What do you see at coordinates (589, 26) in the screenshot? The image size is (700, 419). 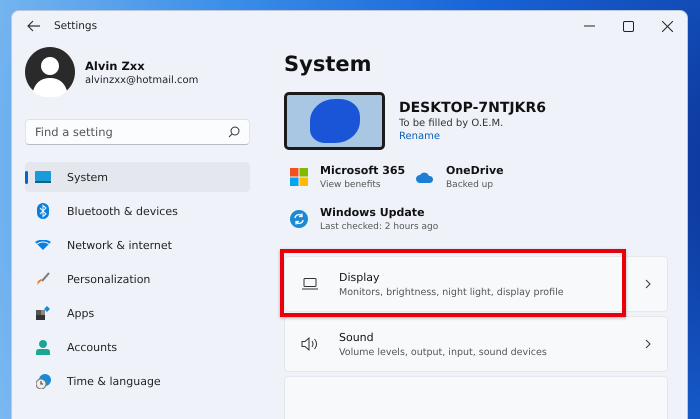 I see `minimize-icon` at bounding box center [589, 26].